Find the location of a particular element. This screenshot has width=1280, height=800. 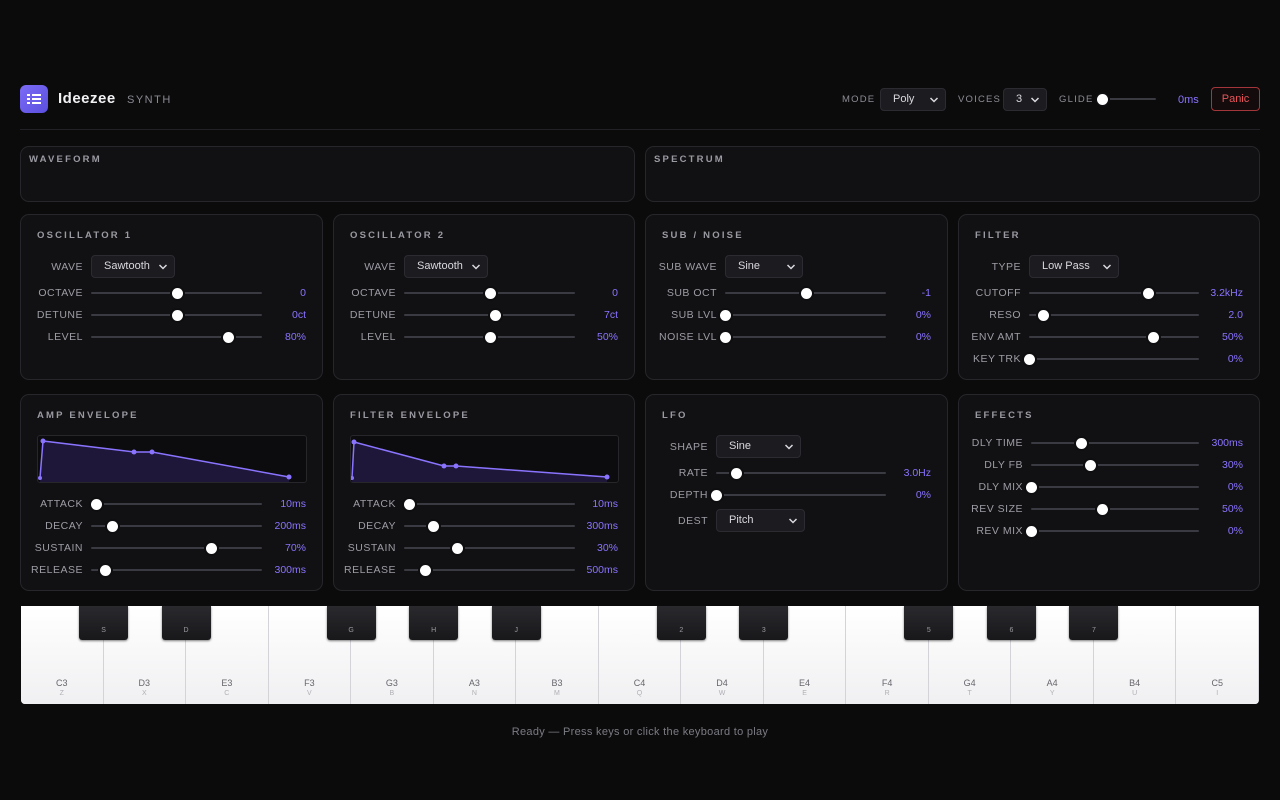

key-note-label: B3 is located at coordinates (557, 683).